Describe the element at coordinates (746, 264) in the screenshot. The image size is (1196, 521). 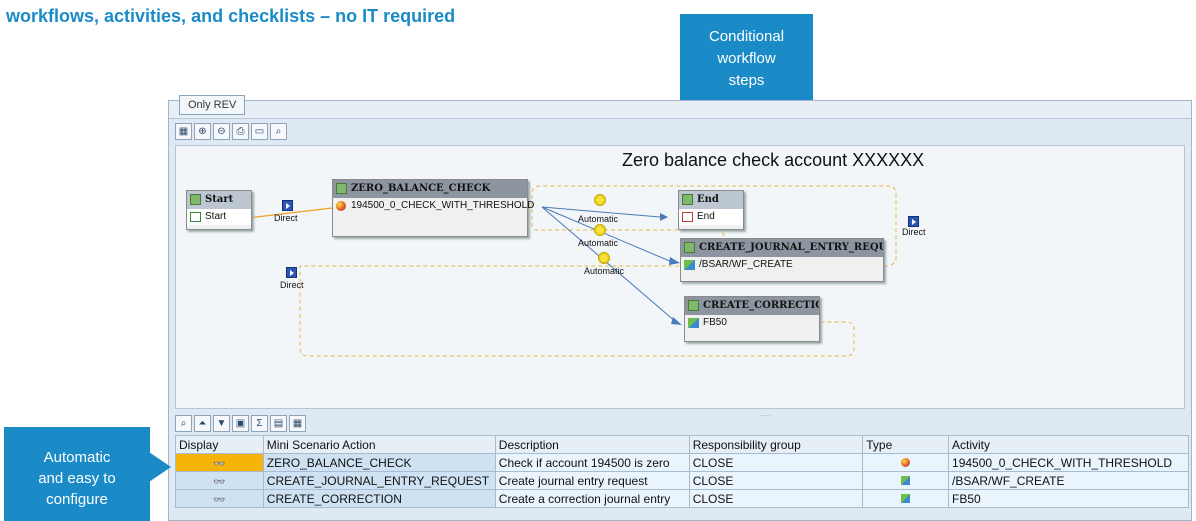
I see `node-journal-body-text: /BSAR/WF_CREATE` at that location.